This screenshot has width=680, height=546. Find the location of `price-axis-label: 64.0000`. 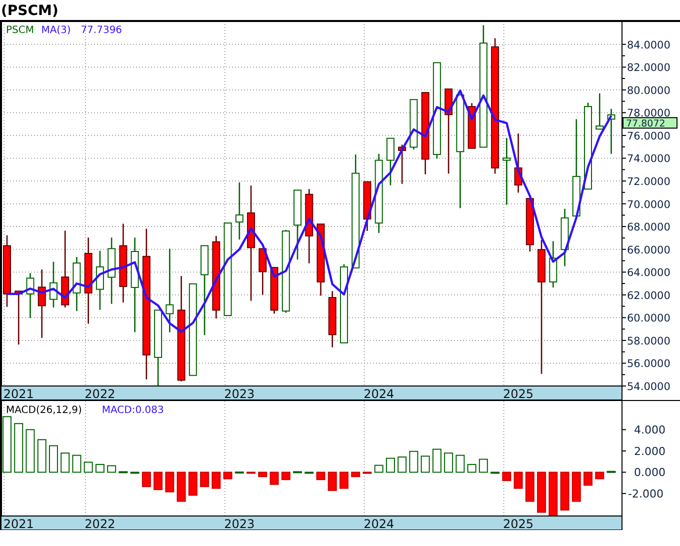

price-axis-label: 64.0000 is located at coordinates (648, 273).